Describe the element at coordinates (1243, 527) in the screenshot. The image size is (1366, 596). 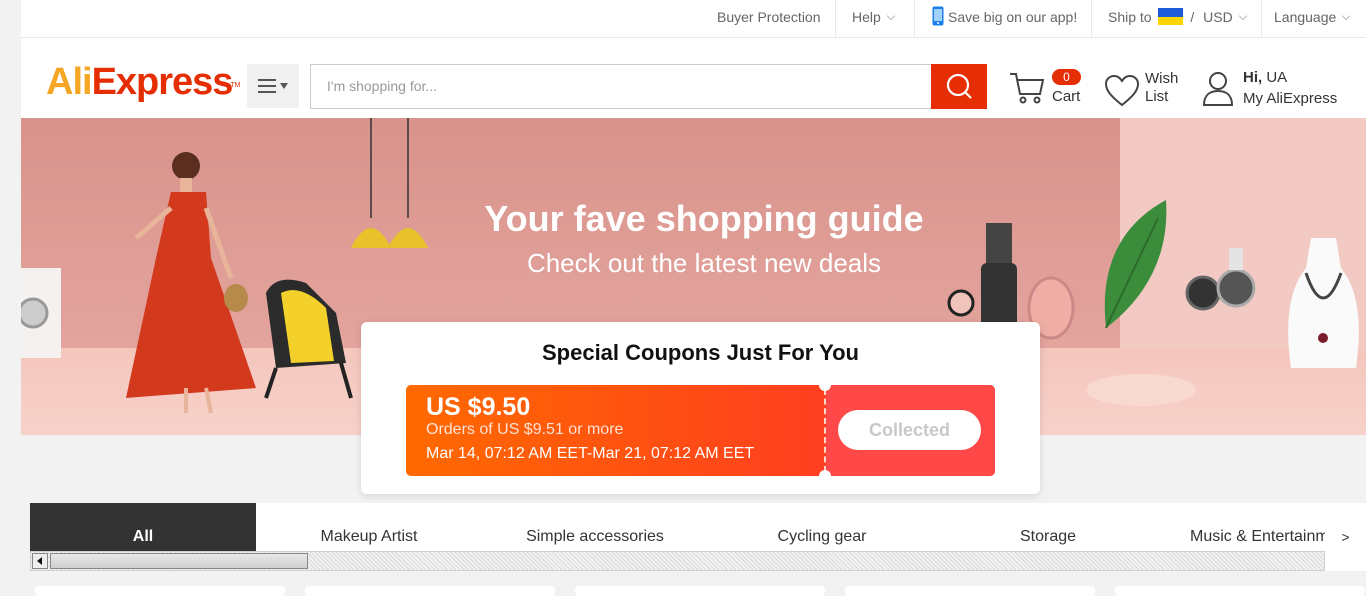
I see `tab-music-entertainment: Music & Entertainment` at that location.